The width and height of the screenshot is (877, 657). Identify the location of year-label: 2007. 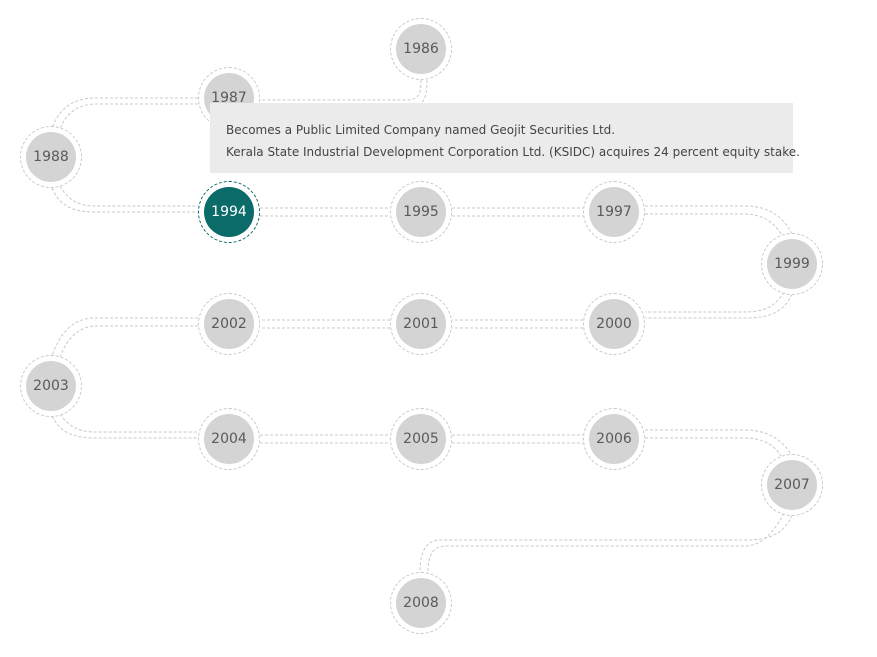
(792, 485).